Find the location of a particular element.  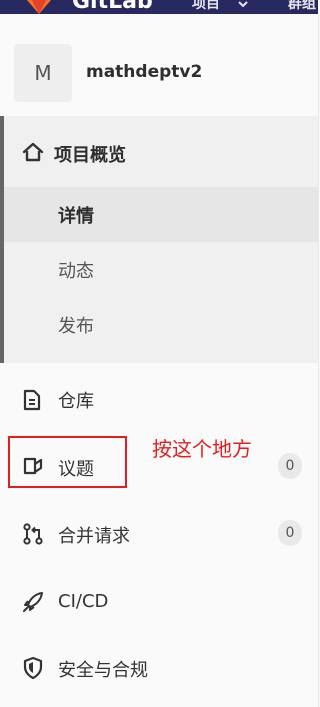

chevron-down-icon is located at coordinates (243, 4).